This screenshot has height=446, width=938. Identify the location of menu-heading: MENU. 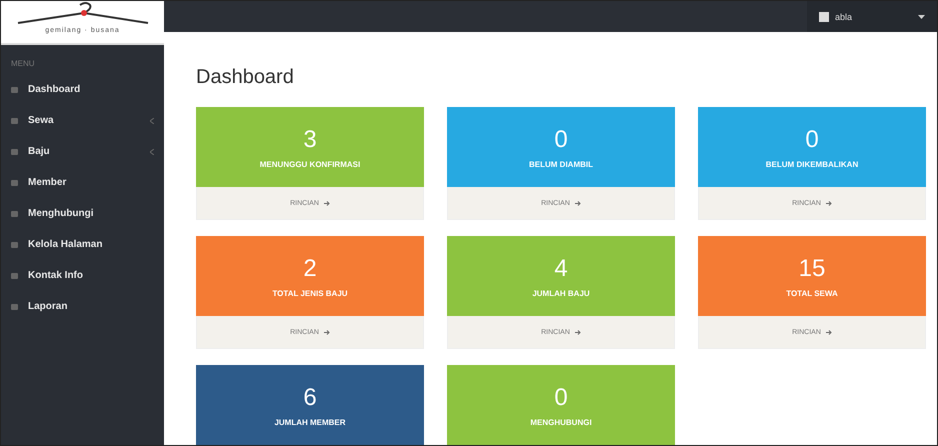
(23, 64).